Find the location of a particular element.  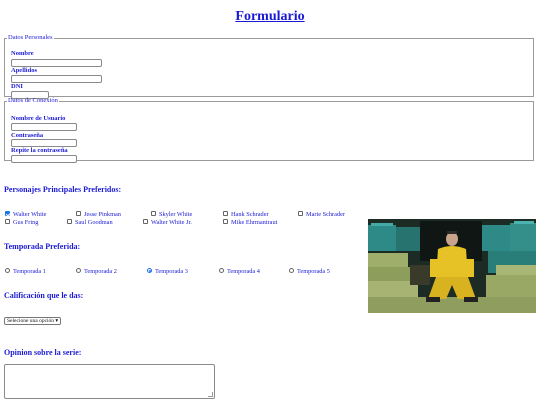

radio-temporada-3: Temporada 3 is located at coordinates (167, 271).